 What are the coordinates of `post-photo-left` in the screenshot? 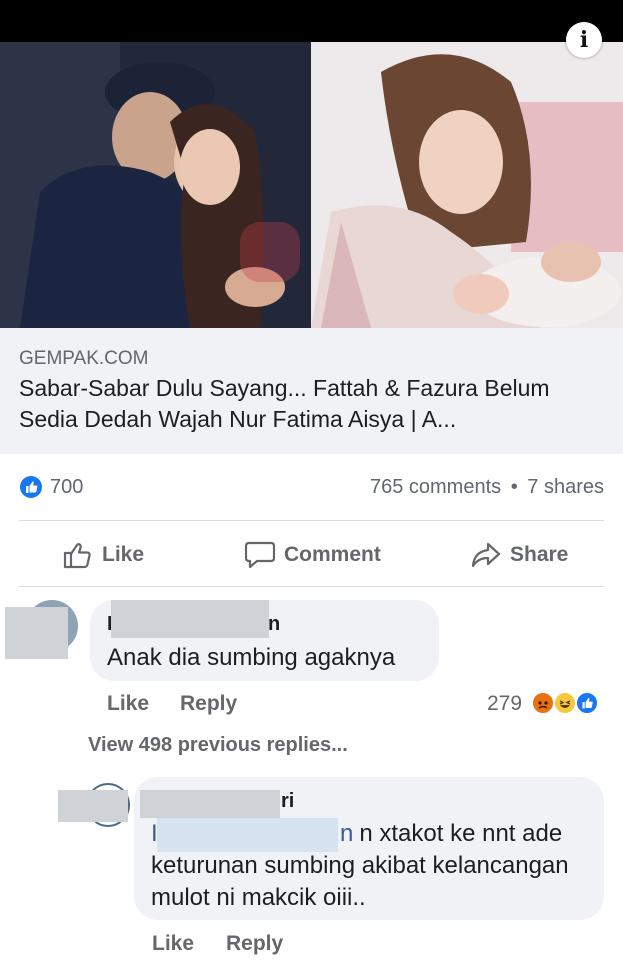 It's located at (155, 185).